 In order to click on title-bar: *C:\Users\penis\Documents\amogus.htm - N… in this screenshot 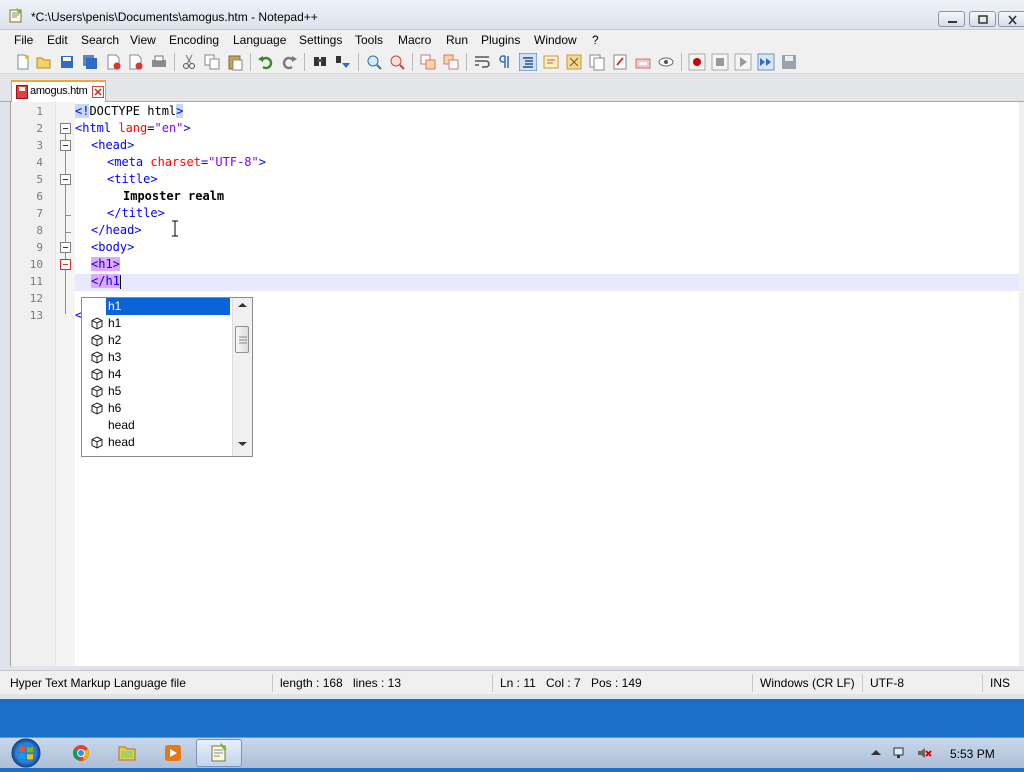, I will do `click(512, 15)`.